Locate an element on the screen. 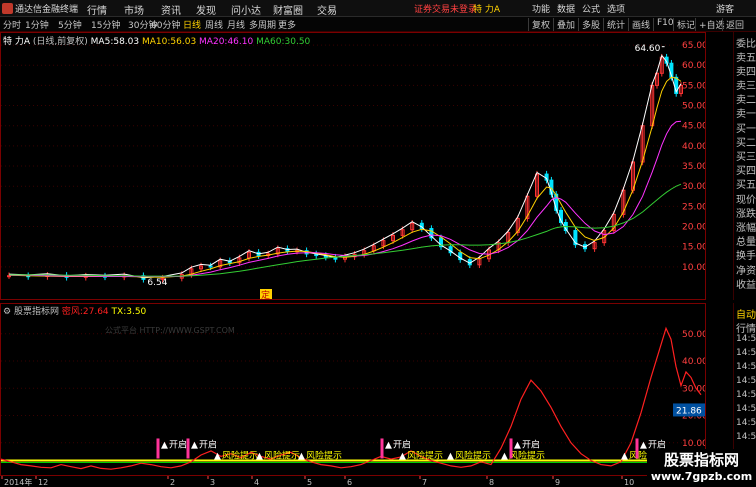  tab-intraday: 分时 is located at coordinates (12, 24).